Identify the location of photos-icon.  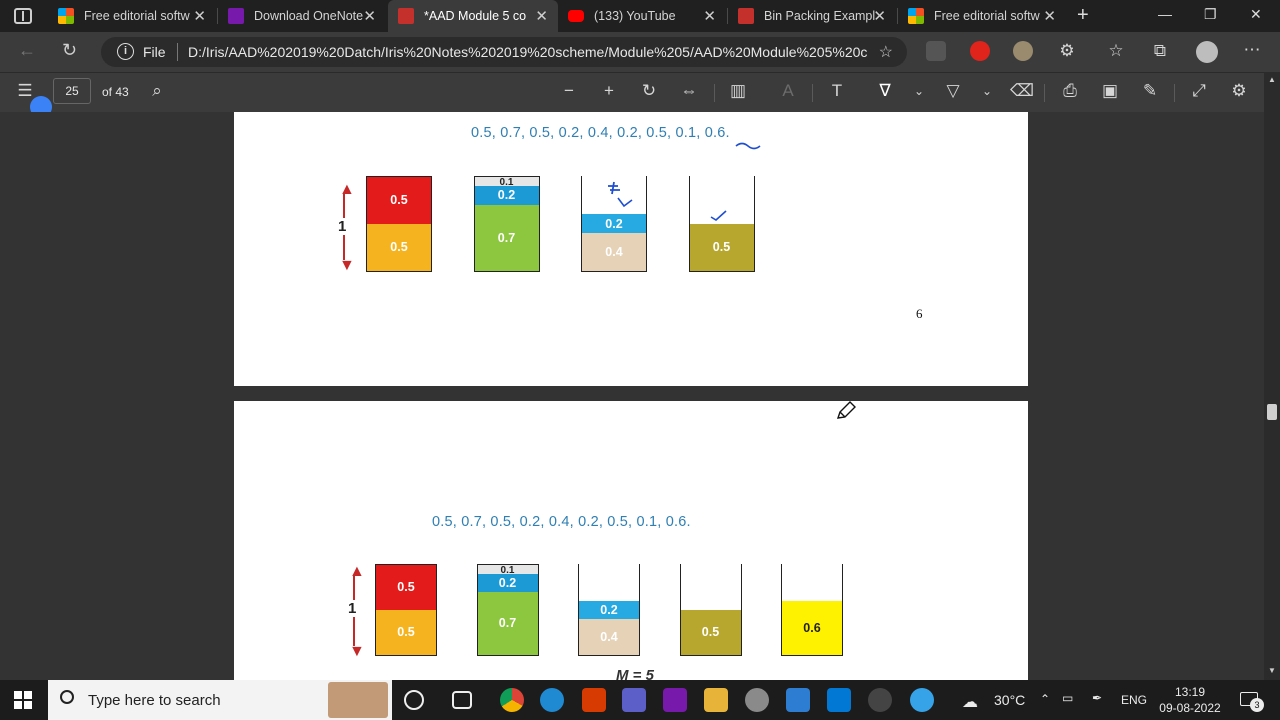
(798, 700).